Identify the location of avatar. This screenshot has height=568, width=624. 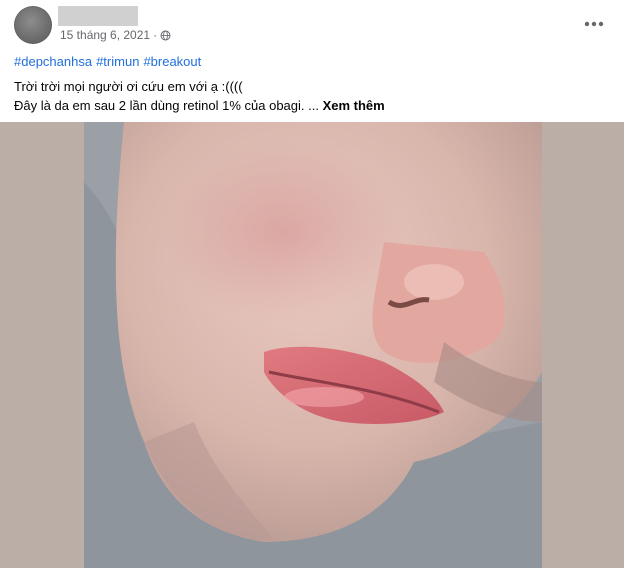
(33, 25).